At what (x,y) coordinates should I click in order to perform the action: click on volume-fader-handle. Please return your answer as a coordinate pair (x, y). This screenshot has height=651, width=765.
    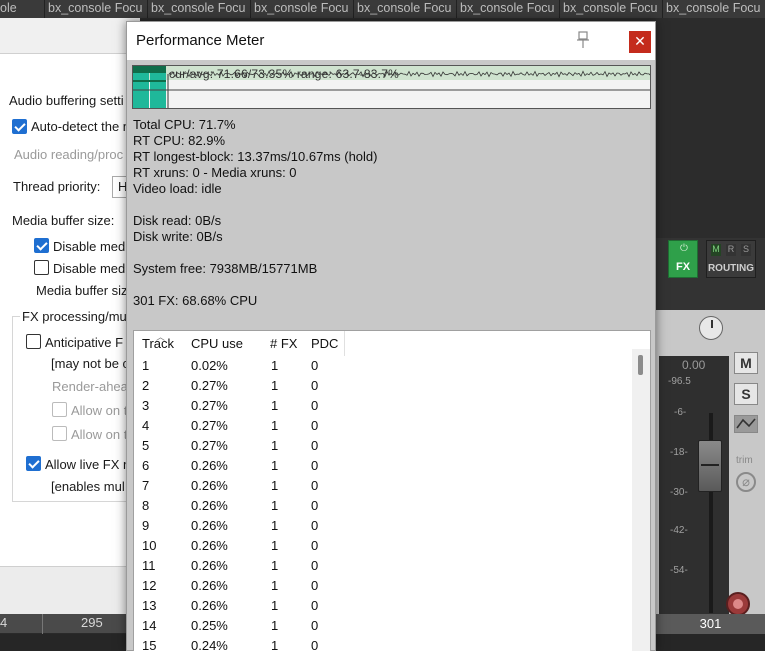
    Looking at the image, I should click on (710, 466).